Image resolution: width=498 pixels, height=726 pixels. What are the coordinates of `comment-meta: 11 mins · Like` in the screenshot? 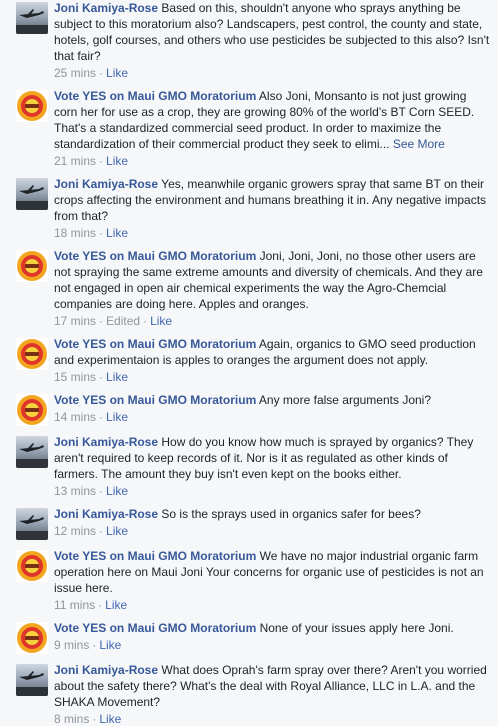 It's located at (91, 605).